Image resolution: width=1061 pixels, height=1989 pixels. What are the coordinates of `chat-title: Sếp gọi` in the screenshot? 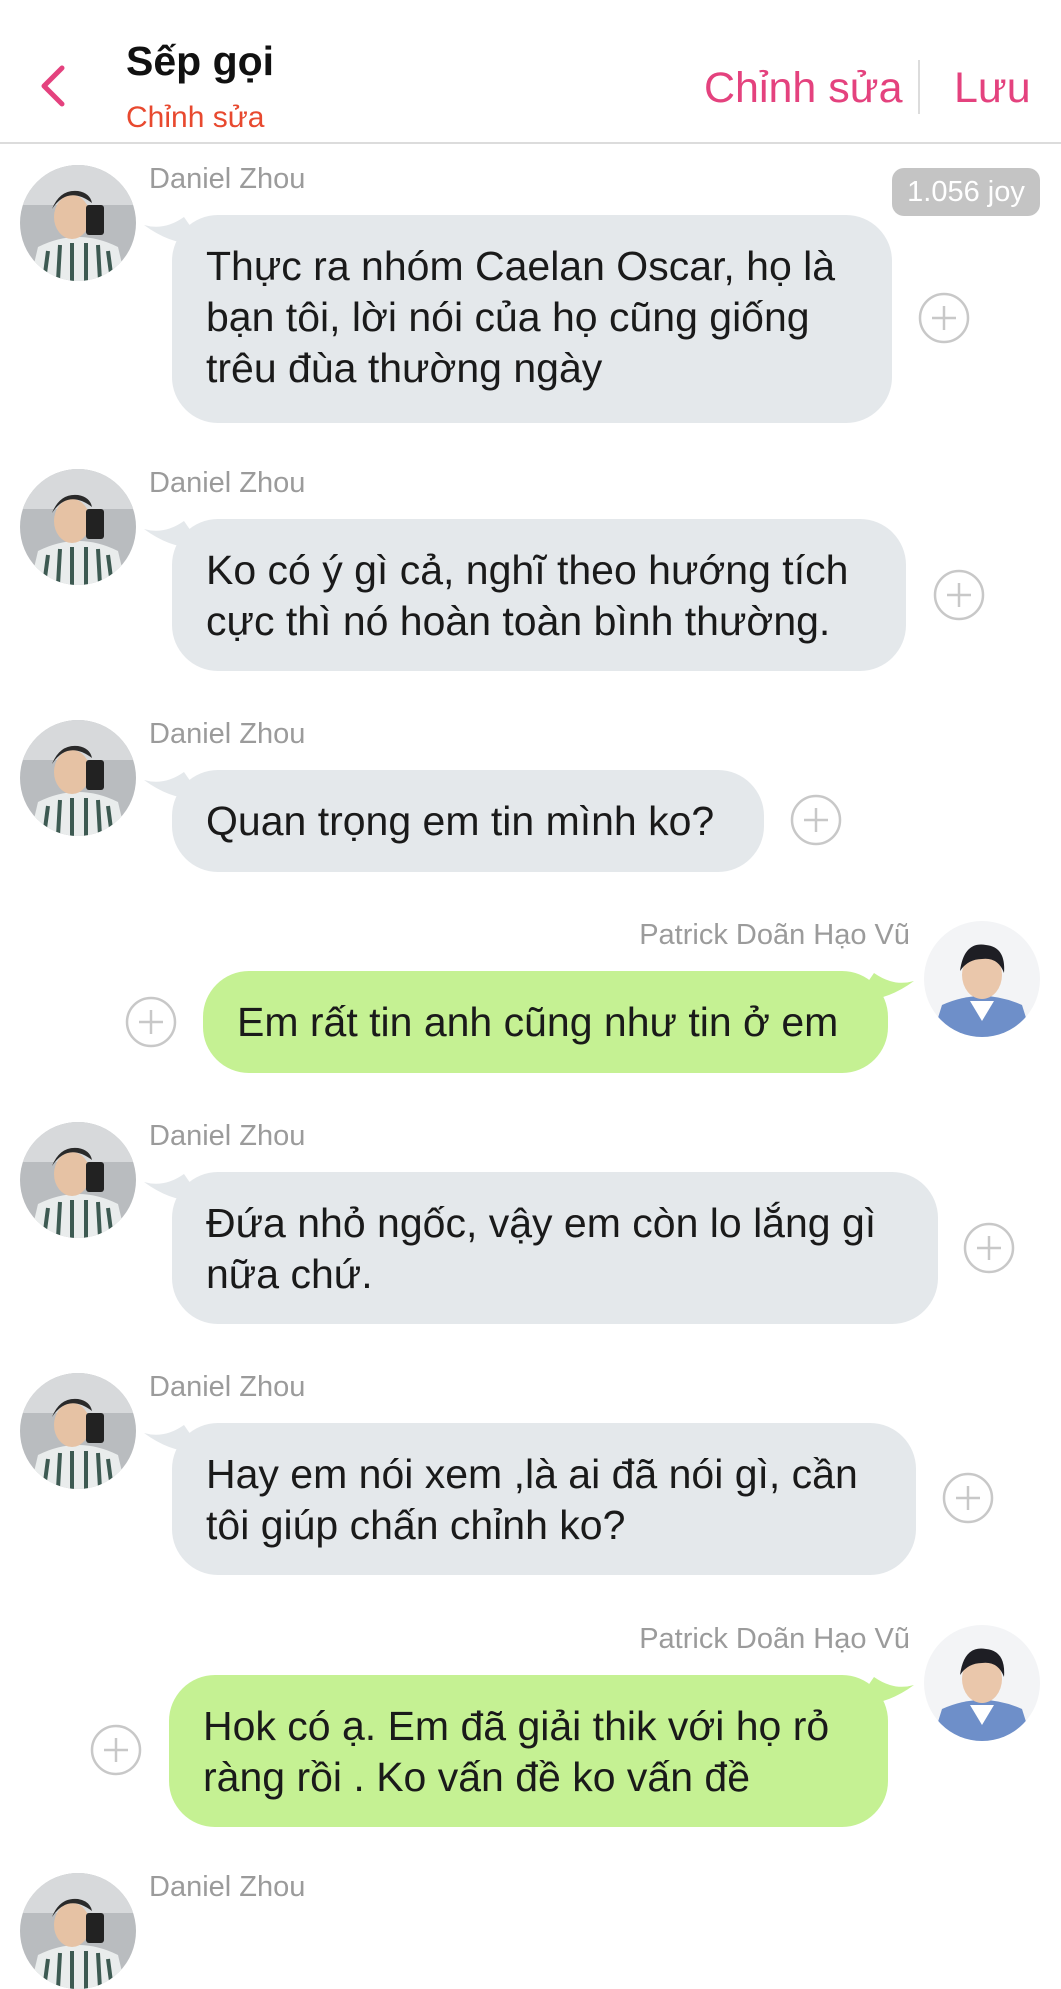 It's located at (200, 61).